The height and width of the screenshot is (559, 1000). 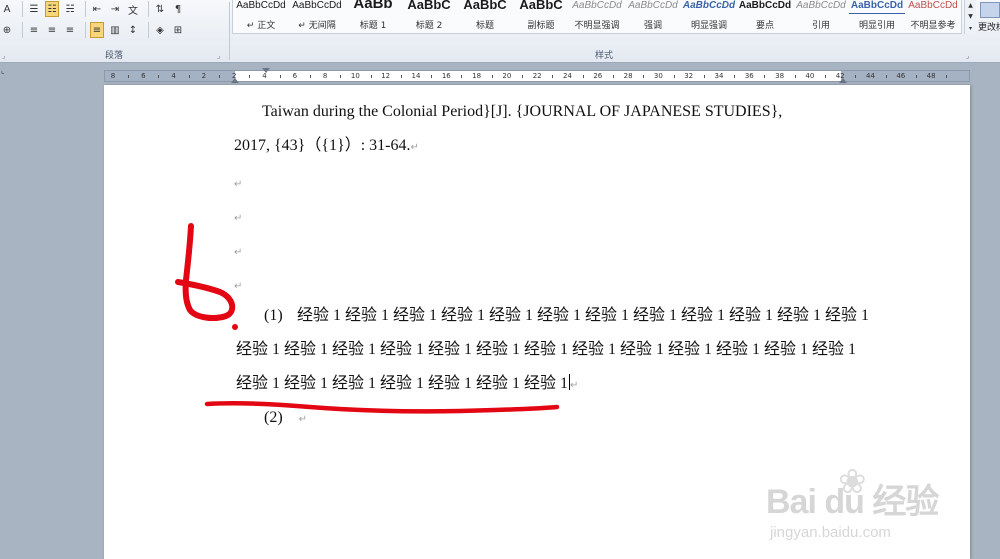 What do you see at coordinates (765, 16) in the screenshot?
I see `style-item: AaBbCcDd 要点` at bounding box center [765, 16].